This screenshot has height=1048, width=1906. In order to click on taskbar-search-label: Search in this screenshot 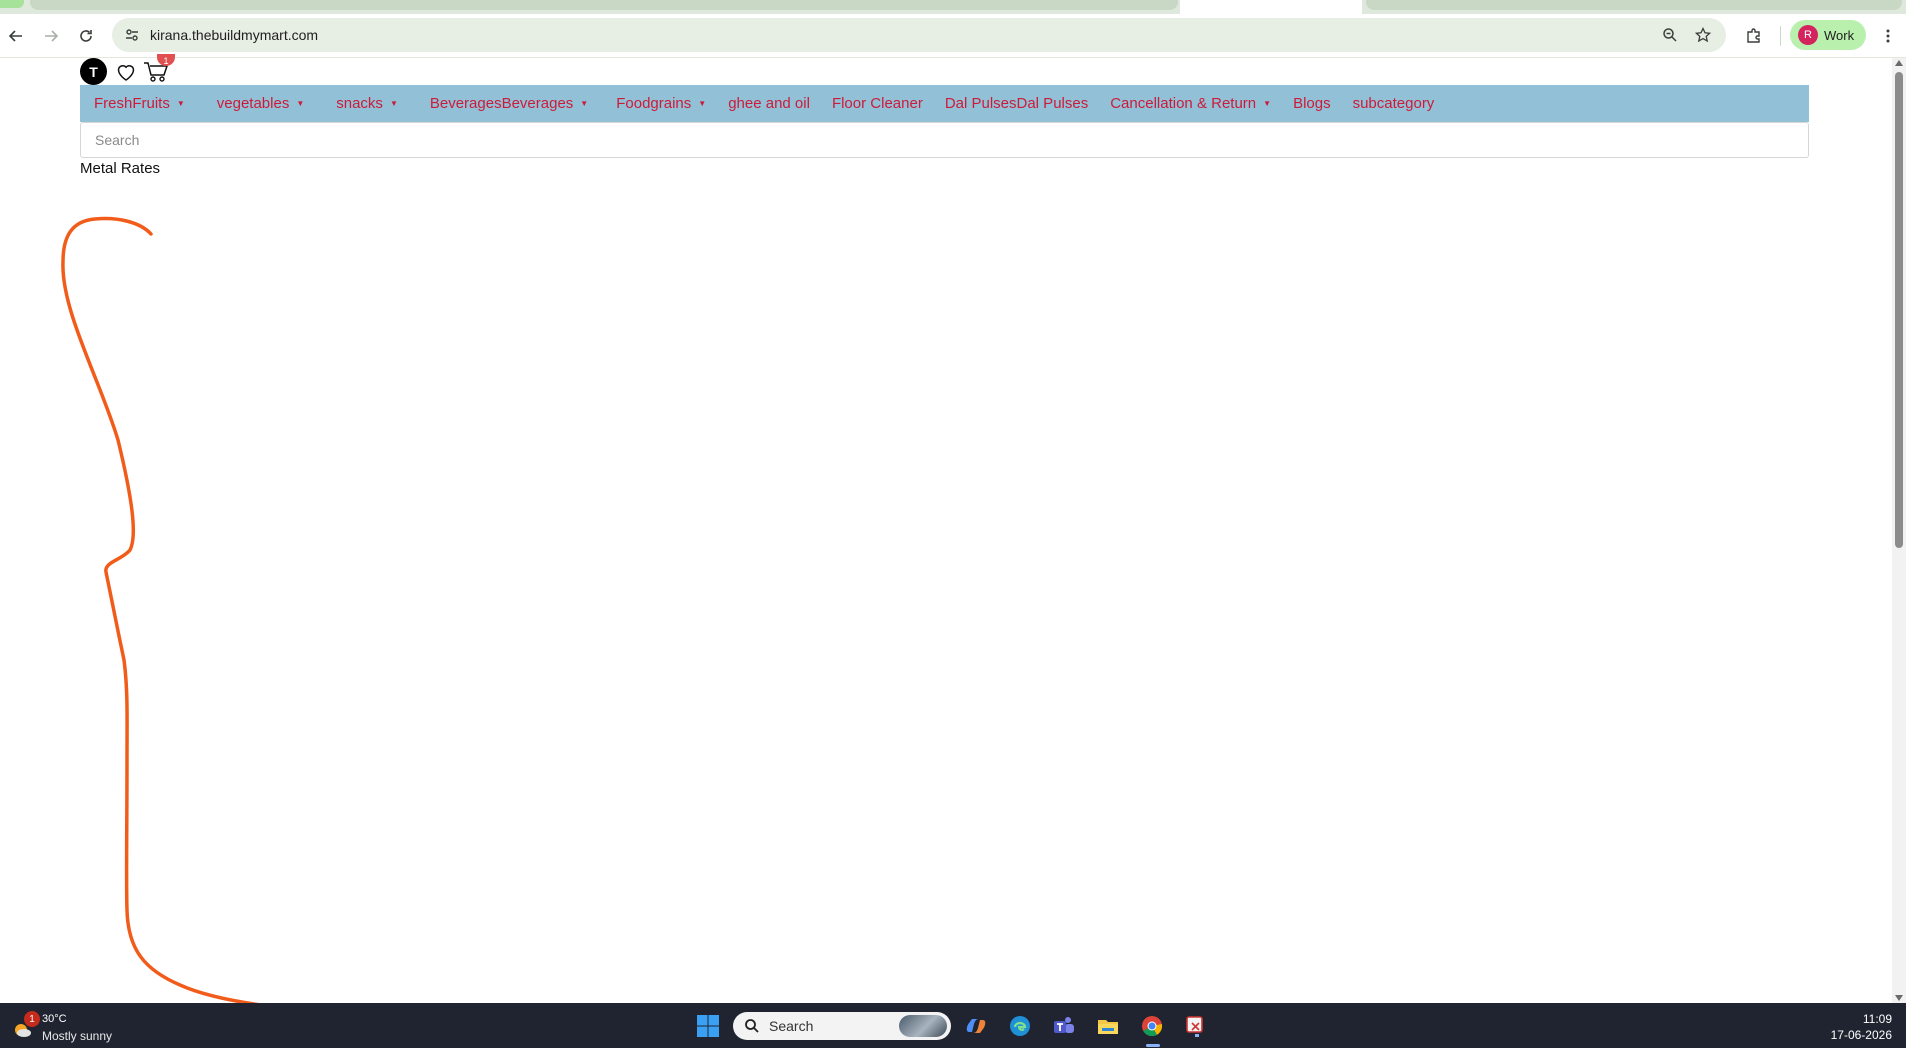, I will do `click(791, 1026)`.